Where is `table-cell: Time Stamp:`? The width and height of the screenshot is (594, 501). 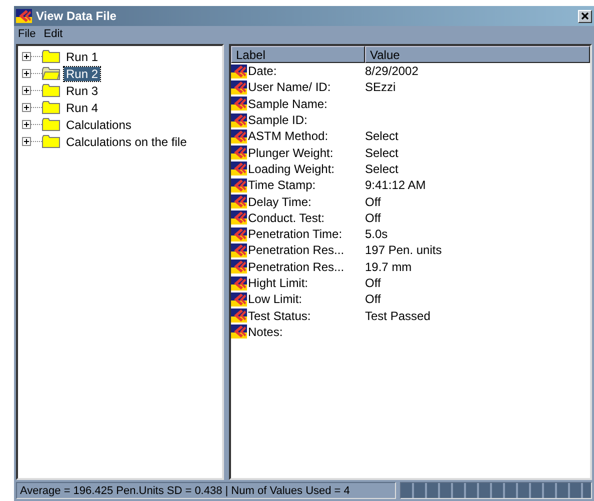 table-cell: Time Stamp: is located at coordinates (282, 185).